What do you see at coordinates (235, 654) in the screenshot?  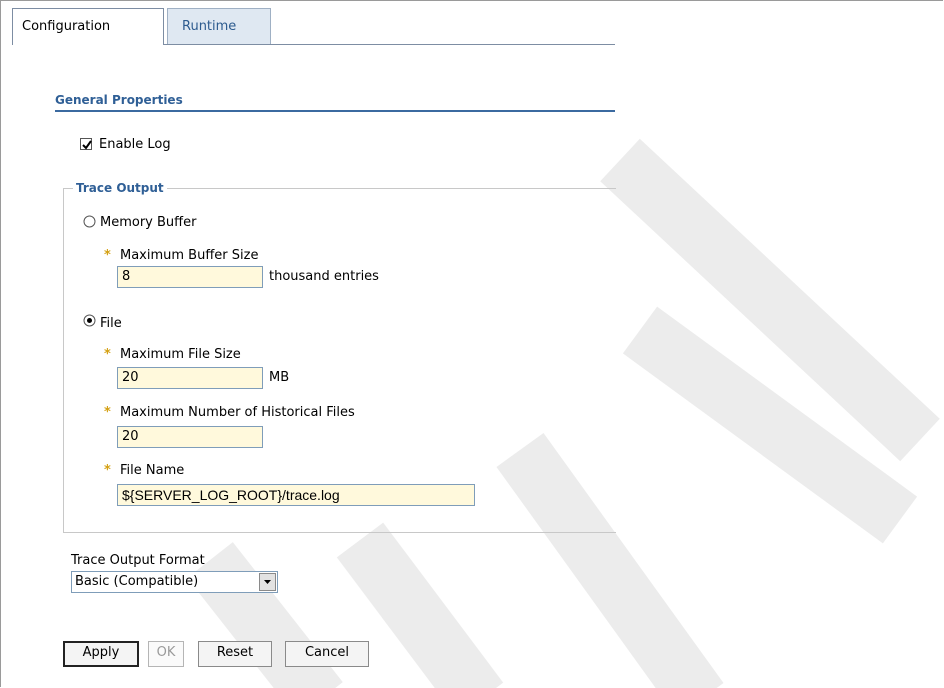 I see `reset-button: Reset` at bounding box center [235, 654].